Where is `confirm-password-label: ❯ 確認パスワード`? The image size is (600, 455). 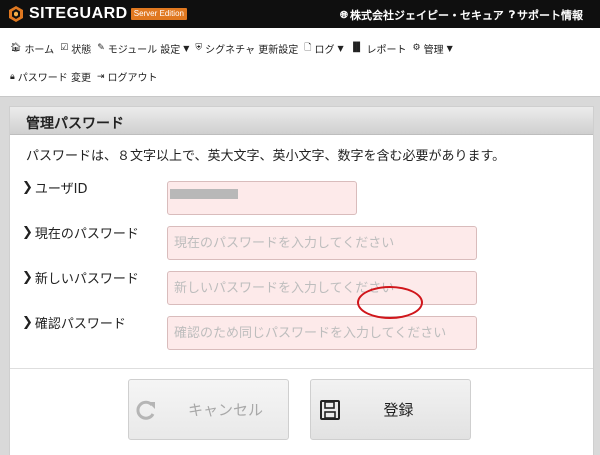 confirm-password-label: ❯ 確認パスワード is located at coordinates (74, 322).